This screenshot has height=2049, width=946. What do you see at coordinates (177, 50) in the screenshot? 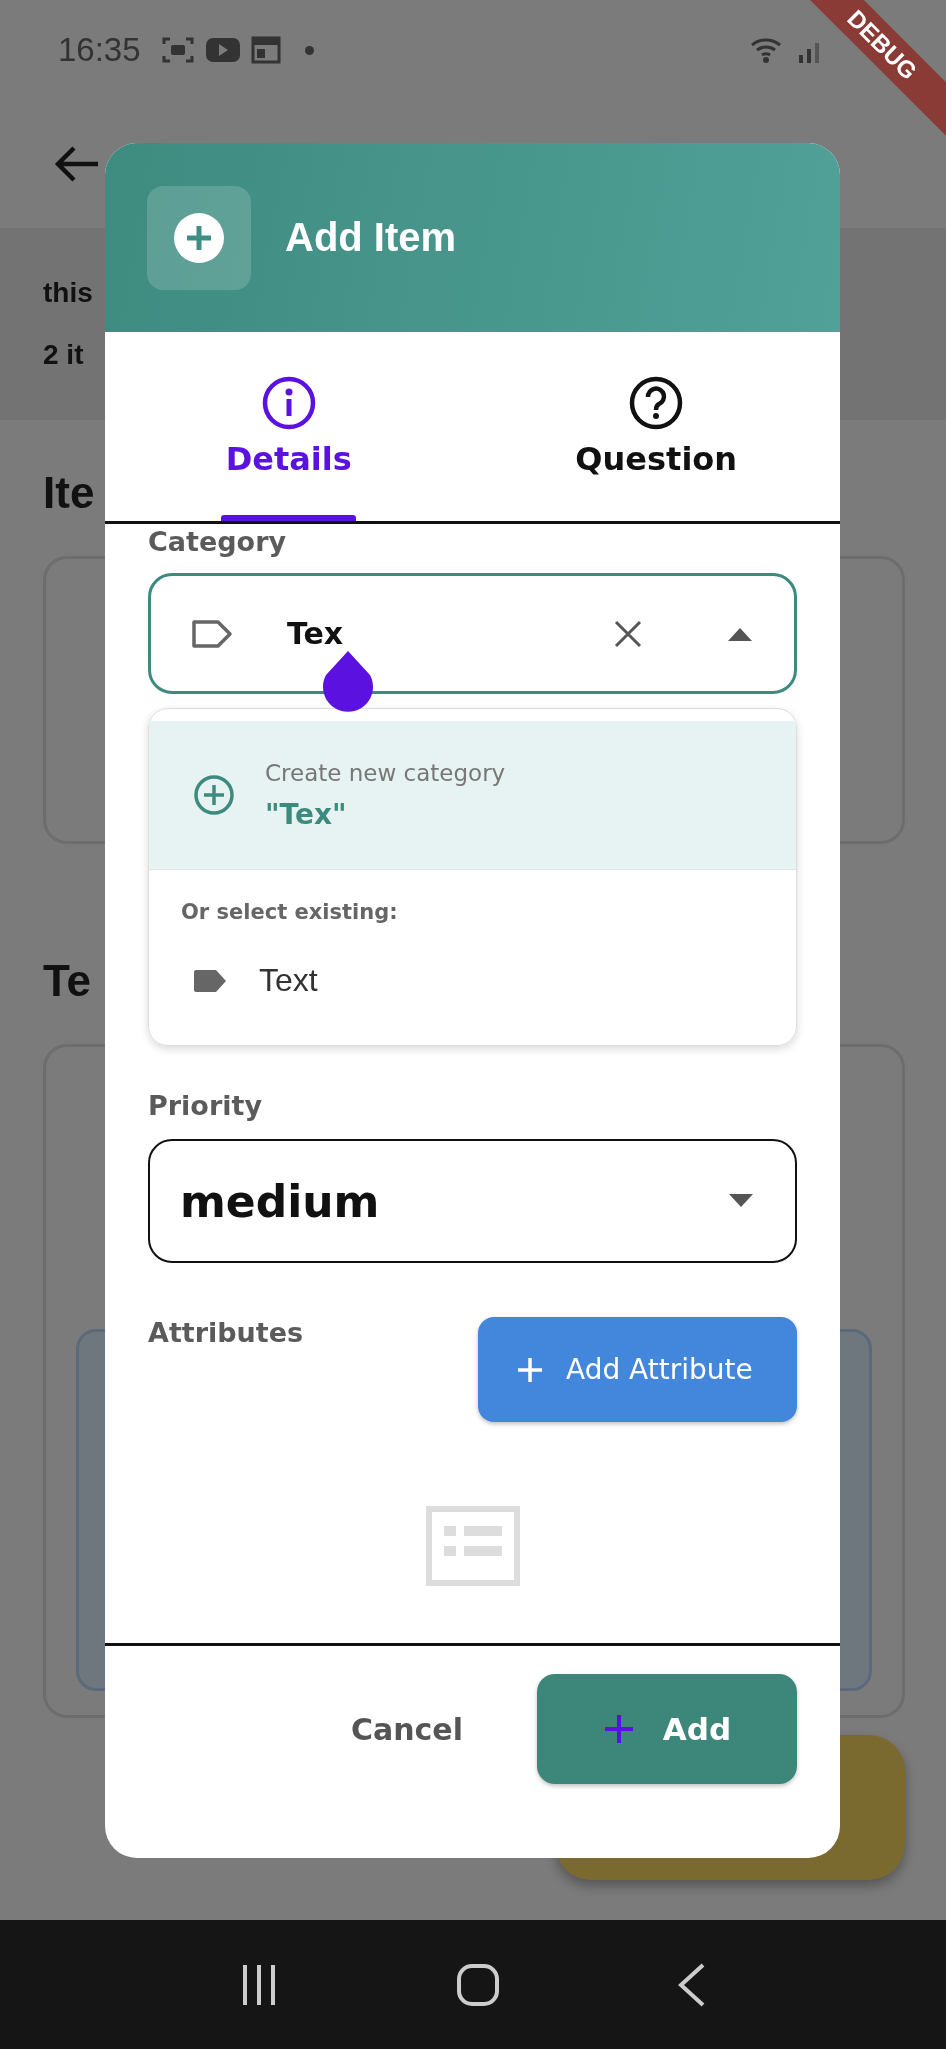
I see `screenshot-icon` at bounding box center [177, 50].